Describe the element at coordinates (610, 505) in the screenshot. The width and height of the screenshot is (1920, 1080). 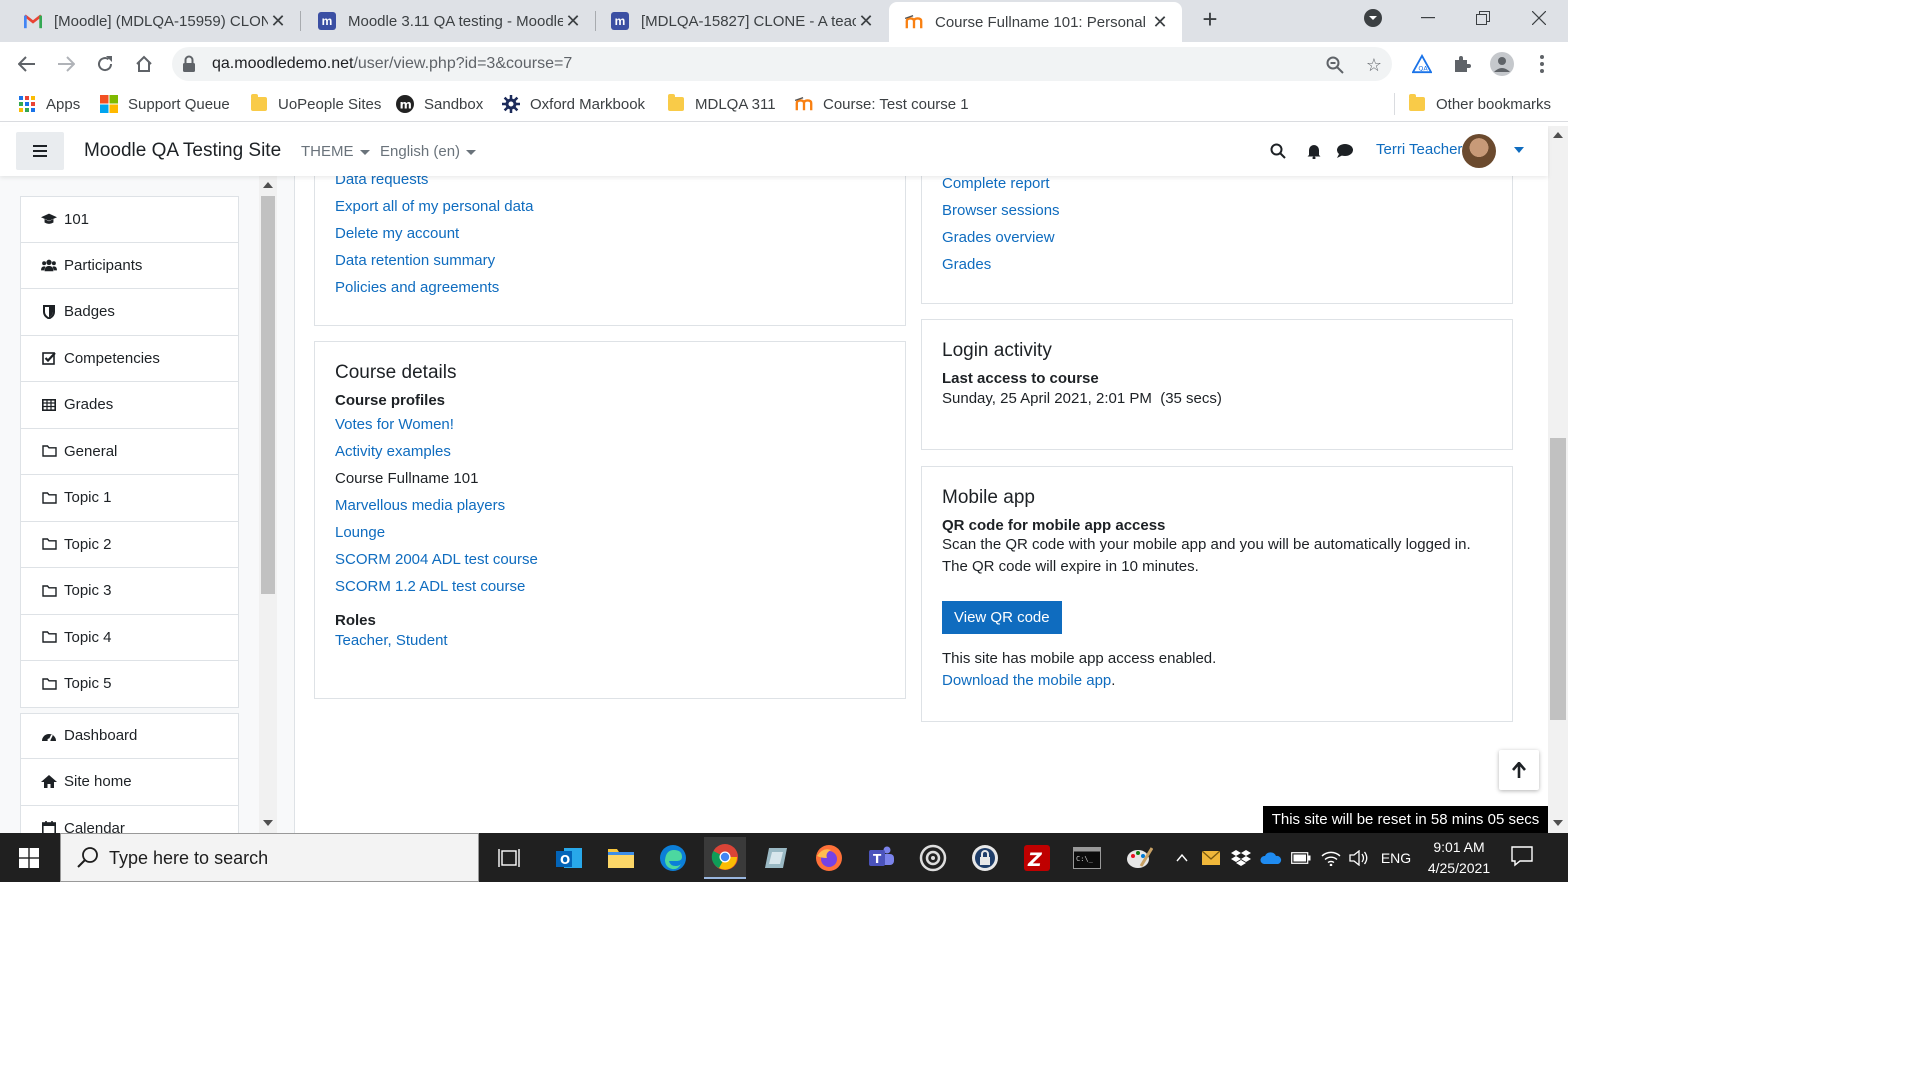
I see `course-profile-link: Marvellous media players` at that location.